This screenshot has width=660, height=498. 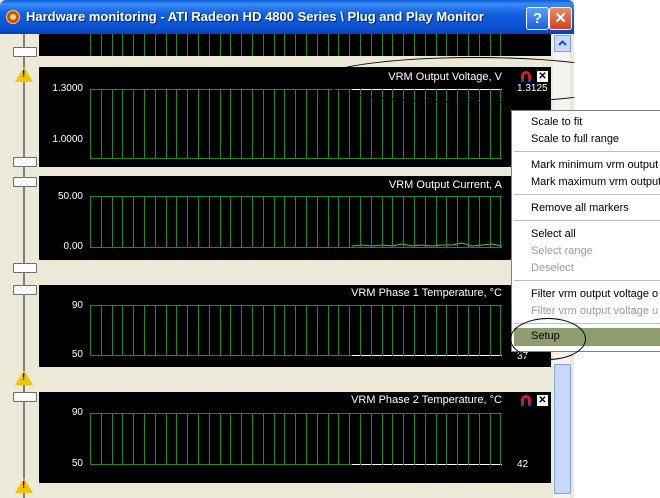 I want to click on close-button: ✕, so click(x=560, y=18).